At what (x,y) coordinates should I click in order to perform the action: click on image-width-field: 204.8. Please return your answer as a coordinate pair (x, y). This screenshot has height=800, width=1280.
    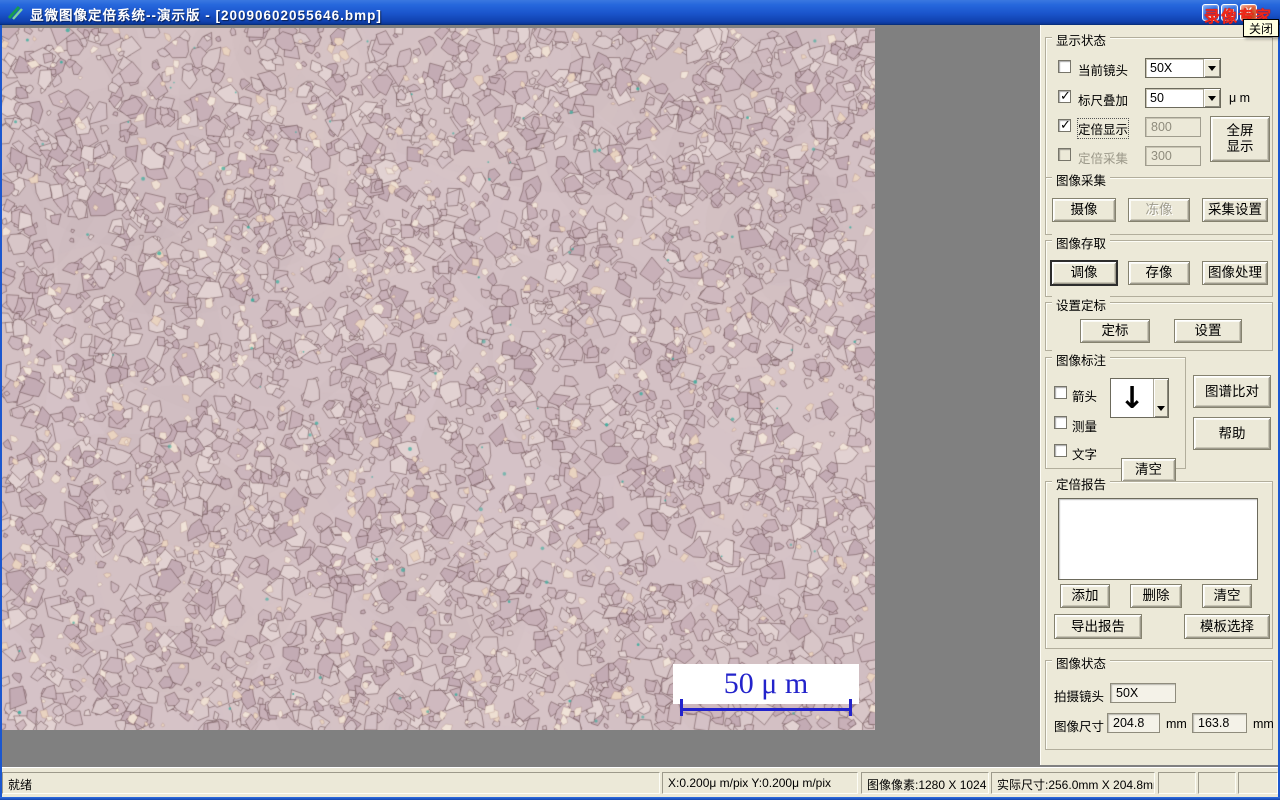
    Looking at the image, I should click on (1133, 723).